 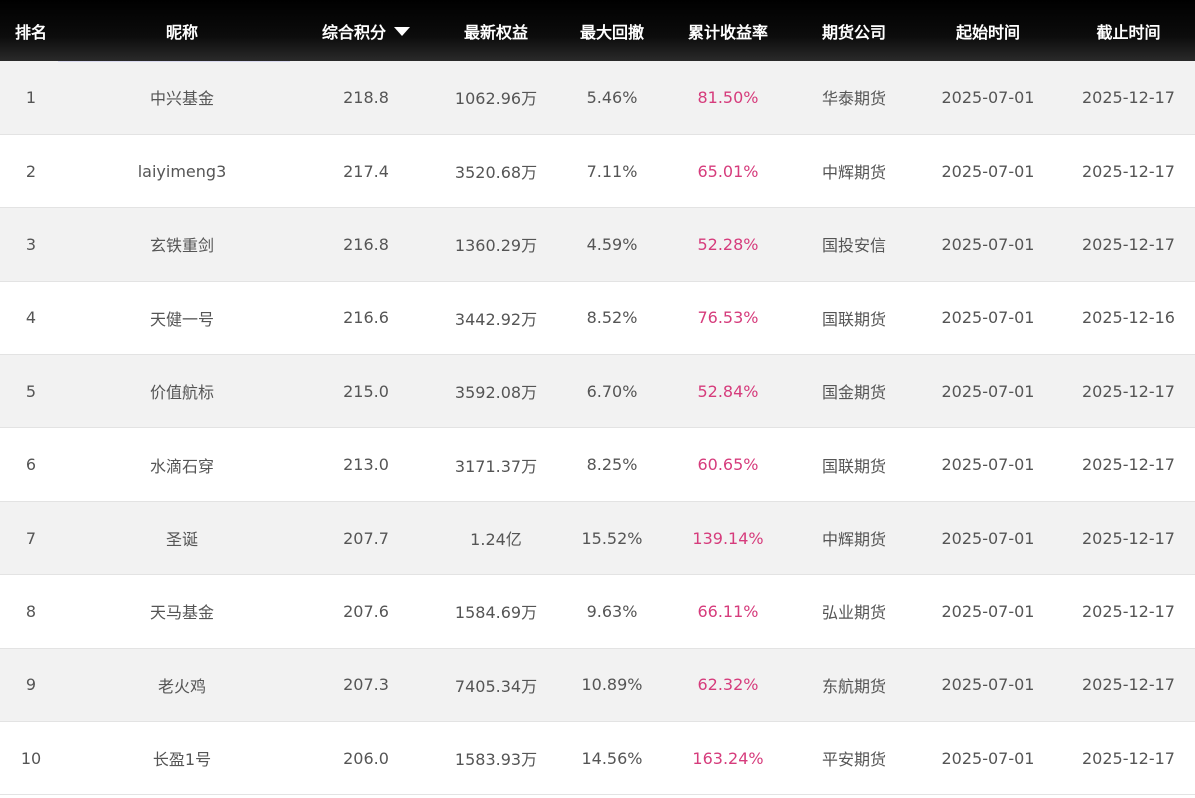 I want to click on cell-company: 国金期货, so click(x=854, y=391).